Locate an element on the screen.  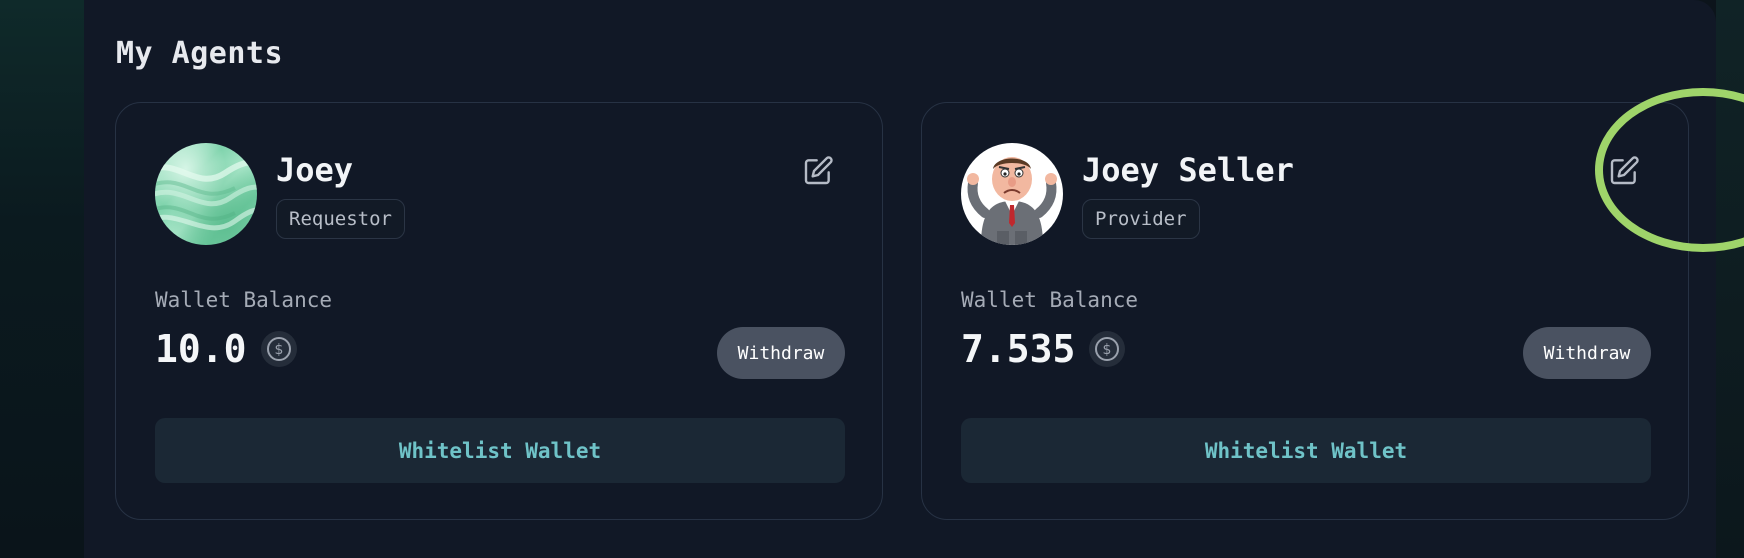
role-label: Requestor is located at coordinates (340, 219).